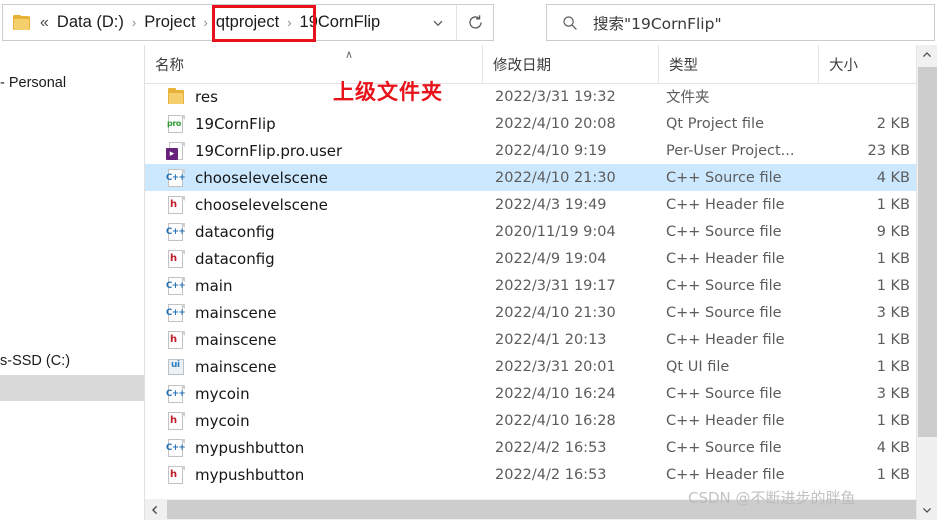  Describe the element at coordinates (224, 447) in the screenshot. I see `file-name-cell: C++ mypushbutton` at that location.